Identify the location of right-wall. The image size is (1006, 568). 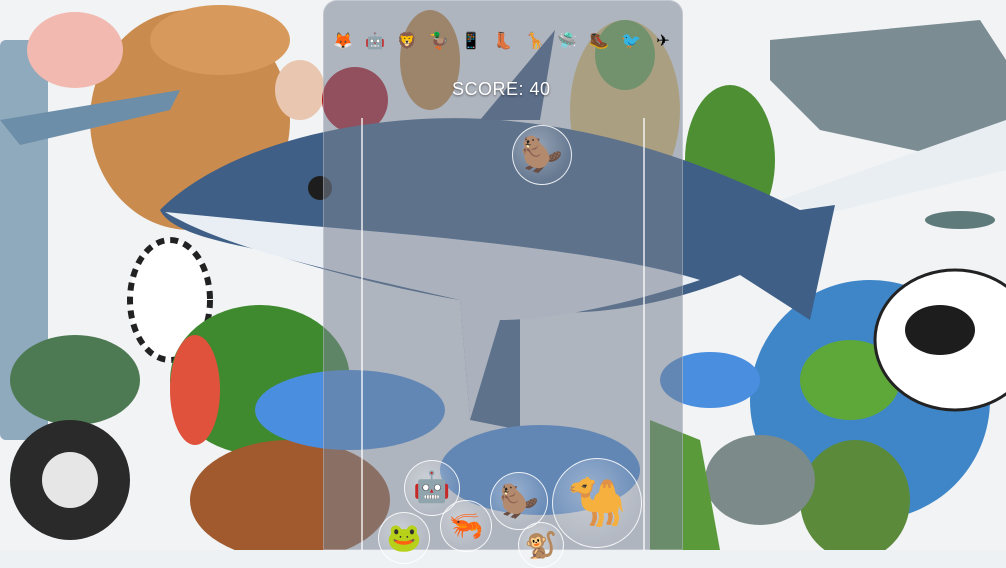
(644, 334).